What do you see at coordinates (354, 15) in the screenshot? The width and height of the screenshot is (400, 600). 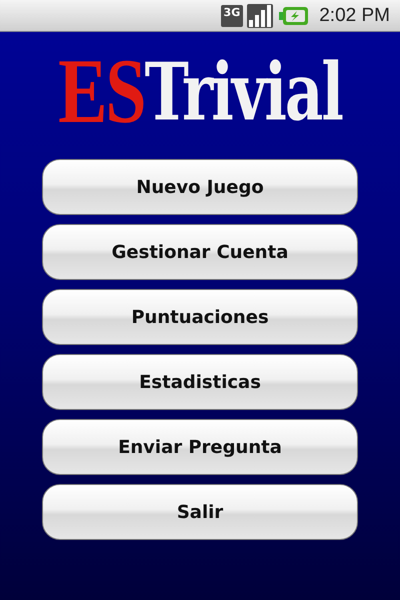 I see `clock-time: 2:02 PM` at bounding box center [354, 15].